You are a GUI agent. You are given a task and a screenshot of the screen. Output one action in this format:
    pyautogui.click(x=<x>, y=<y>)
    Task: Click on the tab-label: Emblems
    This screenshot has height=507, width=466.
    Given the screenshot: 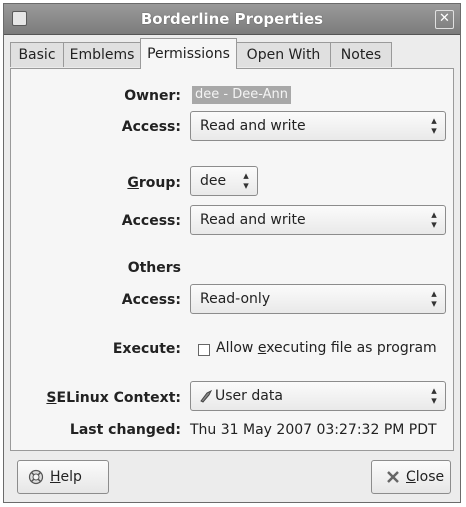 What is the action you would take?
    pyautogui.click(x=102, y=55)
    